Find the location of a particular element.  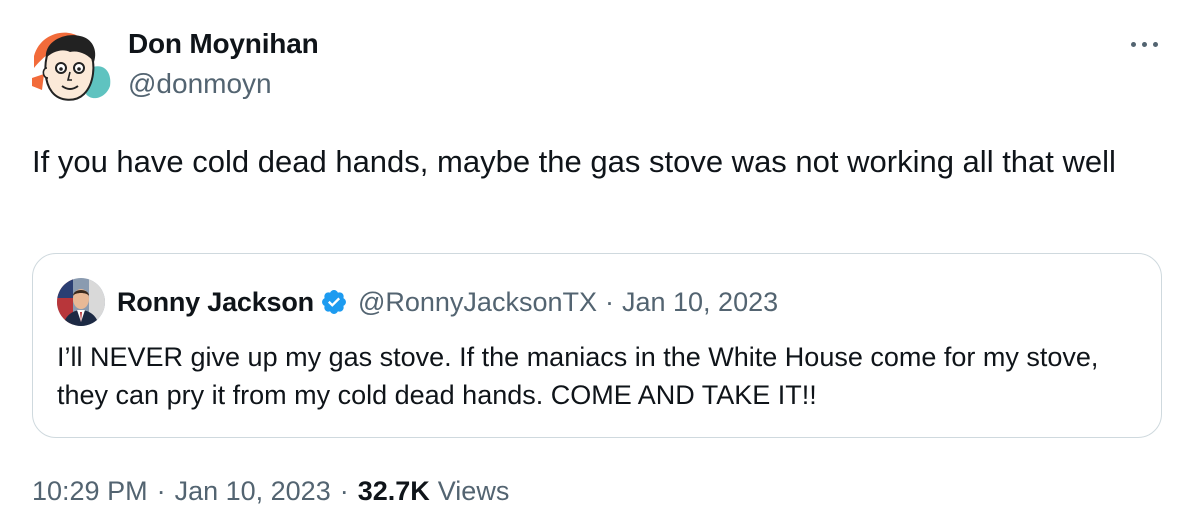

author-handle: @donmoyn is located at coordinates (200, 84).